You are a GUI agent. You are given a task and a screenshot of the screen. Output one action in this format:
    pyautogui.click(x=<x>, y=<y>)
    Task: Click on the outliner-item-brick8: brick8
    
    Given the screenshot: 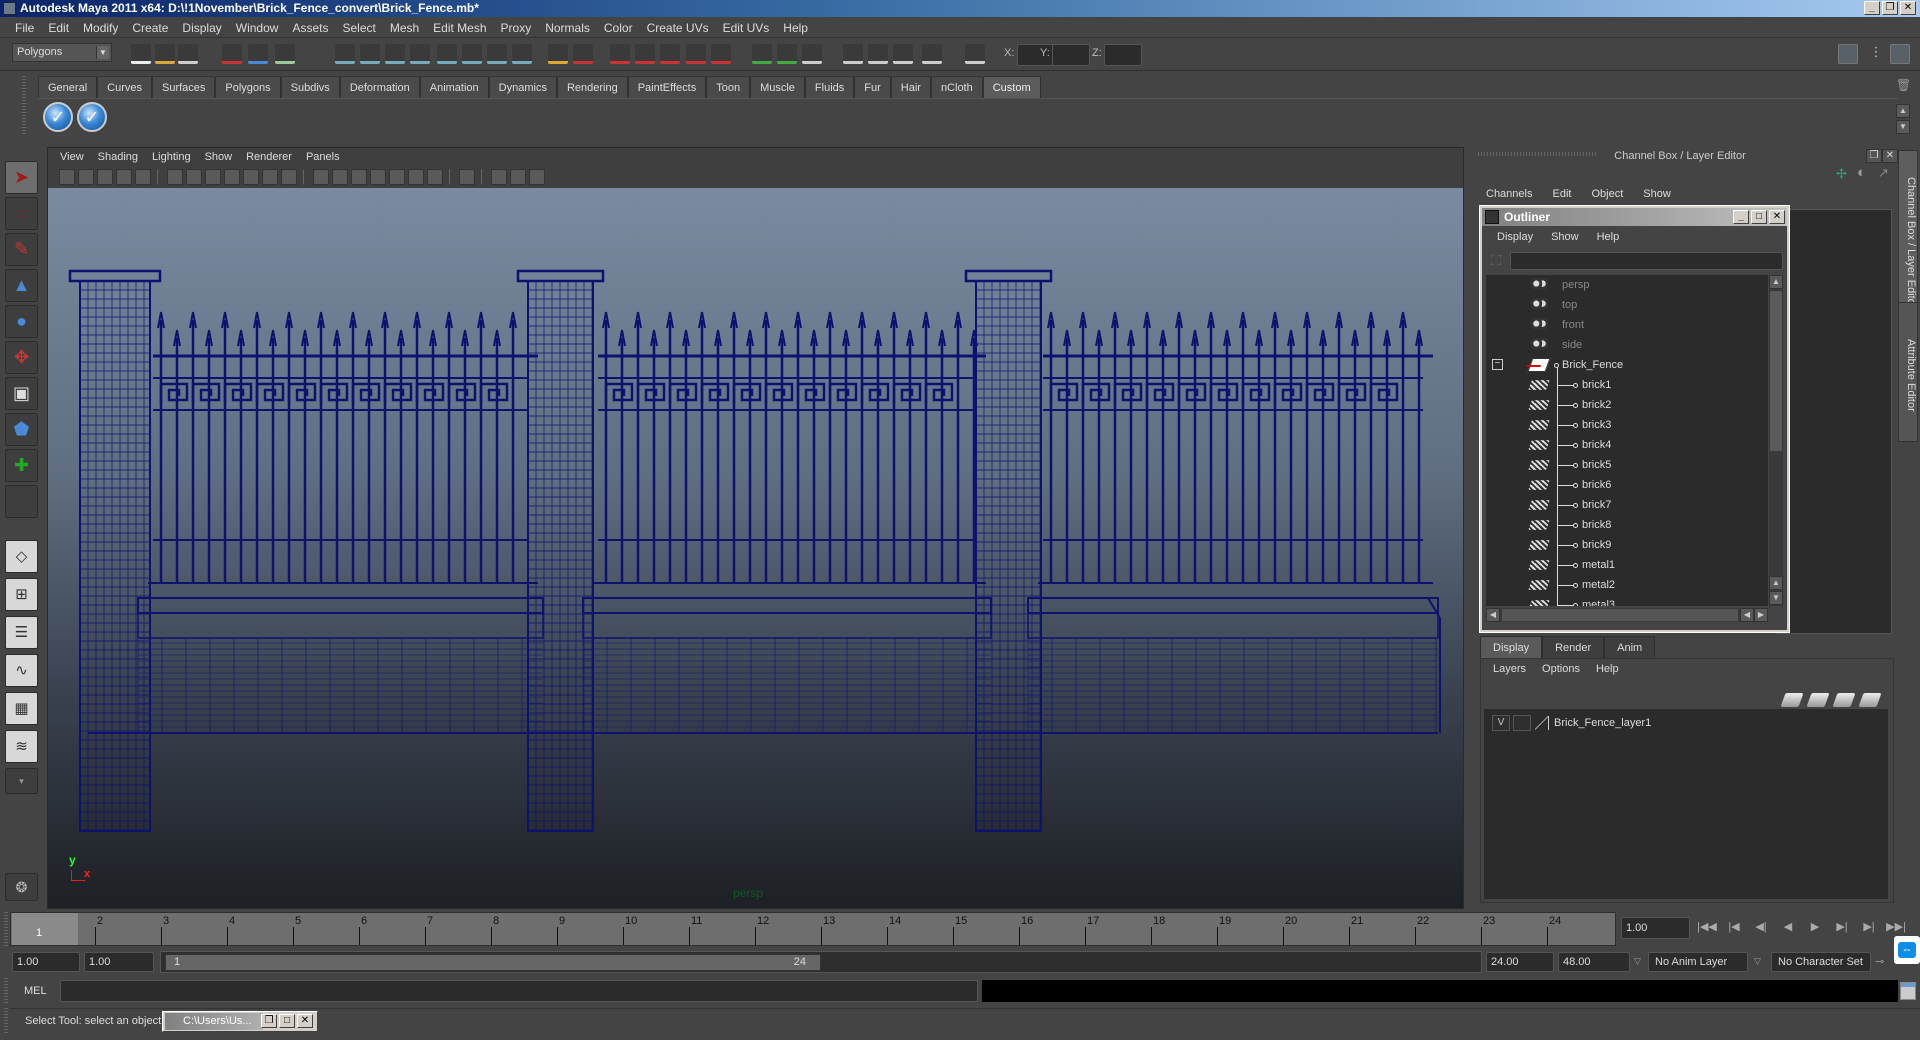 What is the action you would take?
    pyautogui.click(x=1627, y=525)
    